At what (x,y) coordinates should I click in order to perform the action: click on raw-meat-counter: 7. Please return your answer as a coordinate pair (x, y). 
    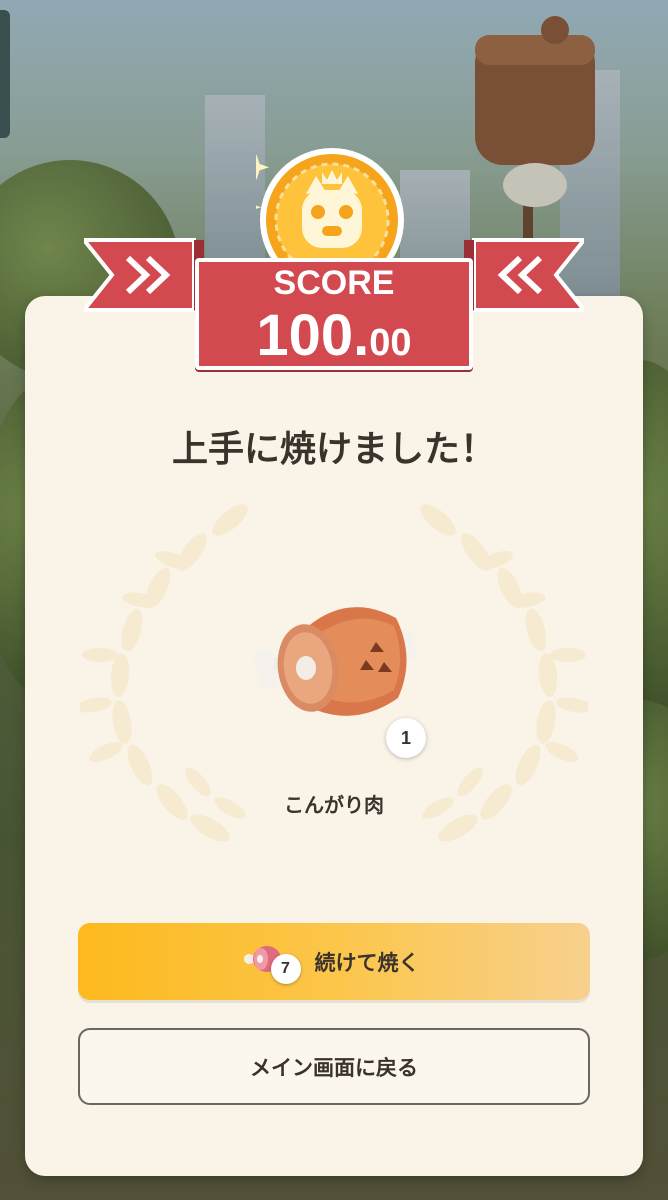
    Looking at the image, I should click on (272, 963).